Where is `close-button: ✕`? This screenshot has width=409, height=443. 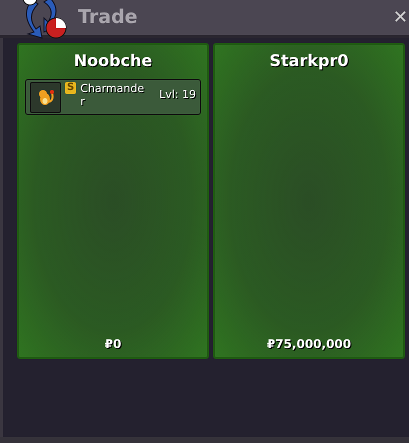 close-button: ✕ is located at coordinates (400, 17).